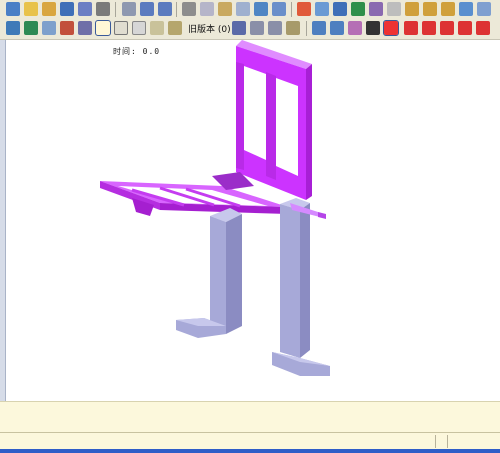 The image size is (500, 453). Describe the element at coordinates (250, 451) in the screenshot. I see `windows-taskbar` at that location.